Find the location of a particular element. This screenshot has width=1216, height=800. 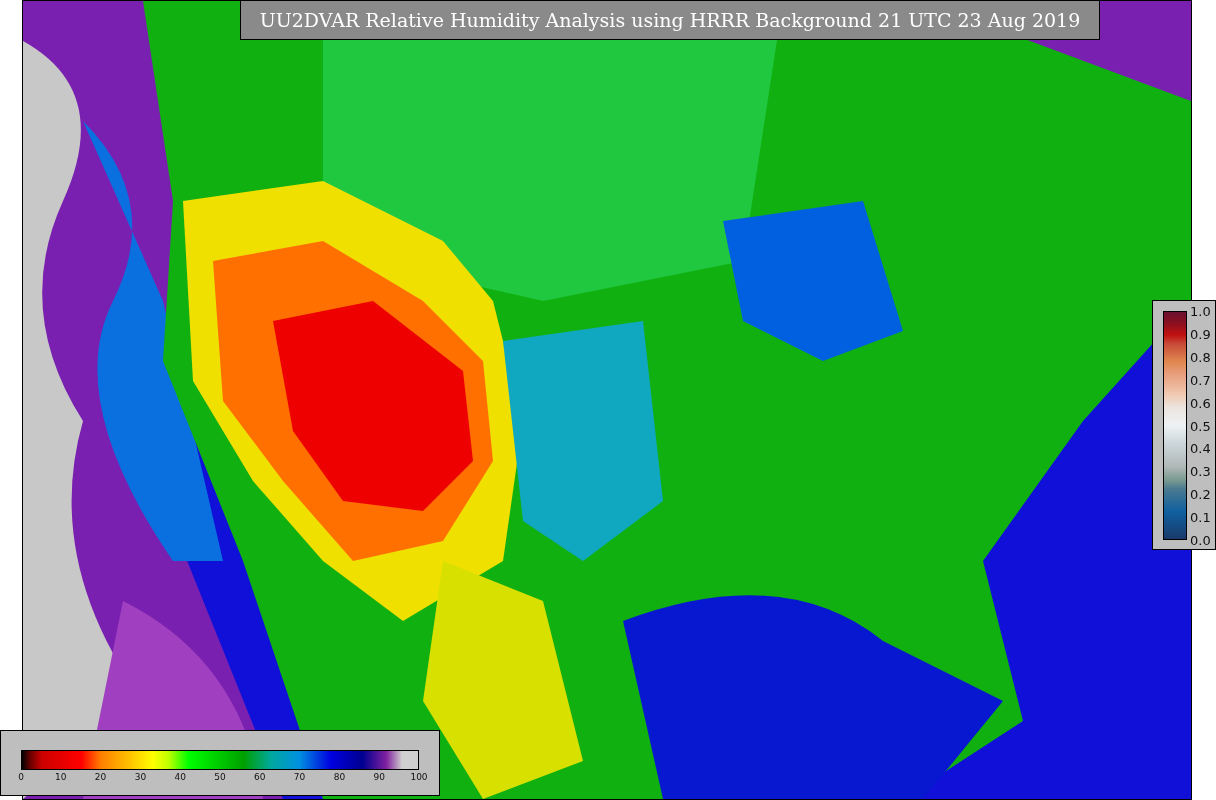

tick-label: 30 is located at coordinates (140, 777).